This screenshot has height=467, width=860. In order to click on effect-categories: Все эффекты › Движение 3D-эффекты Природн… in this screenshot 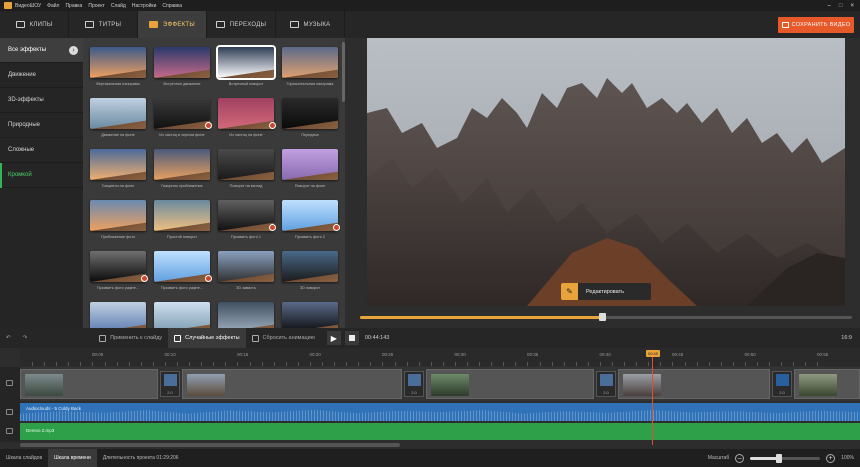, I will do `click(41, 183)`.